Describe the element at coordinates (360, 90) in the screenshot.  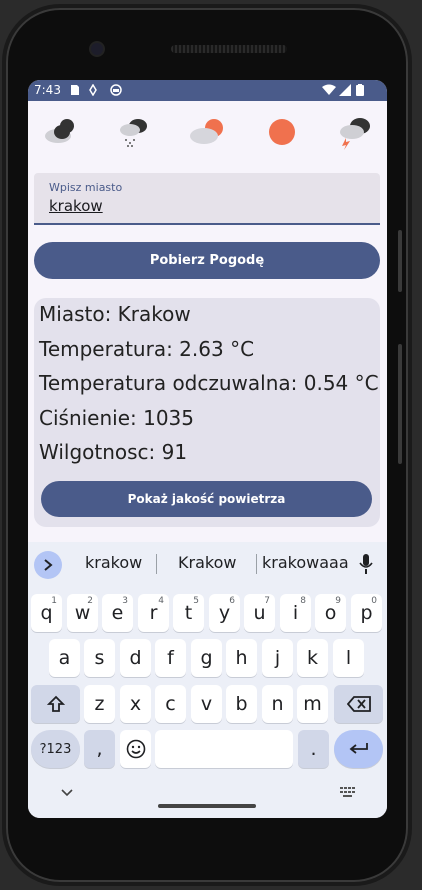
I see `battery-icon` at that location.